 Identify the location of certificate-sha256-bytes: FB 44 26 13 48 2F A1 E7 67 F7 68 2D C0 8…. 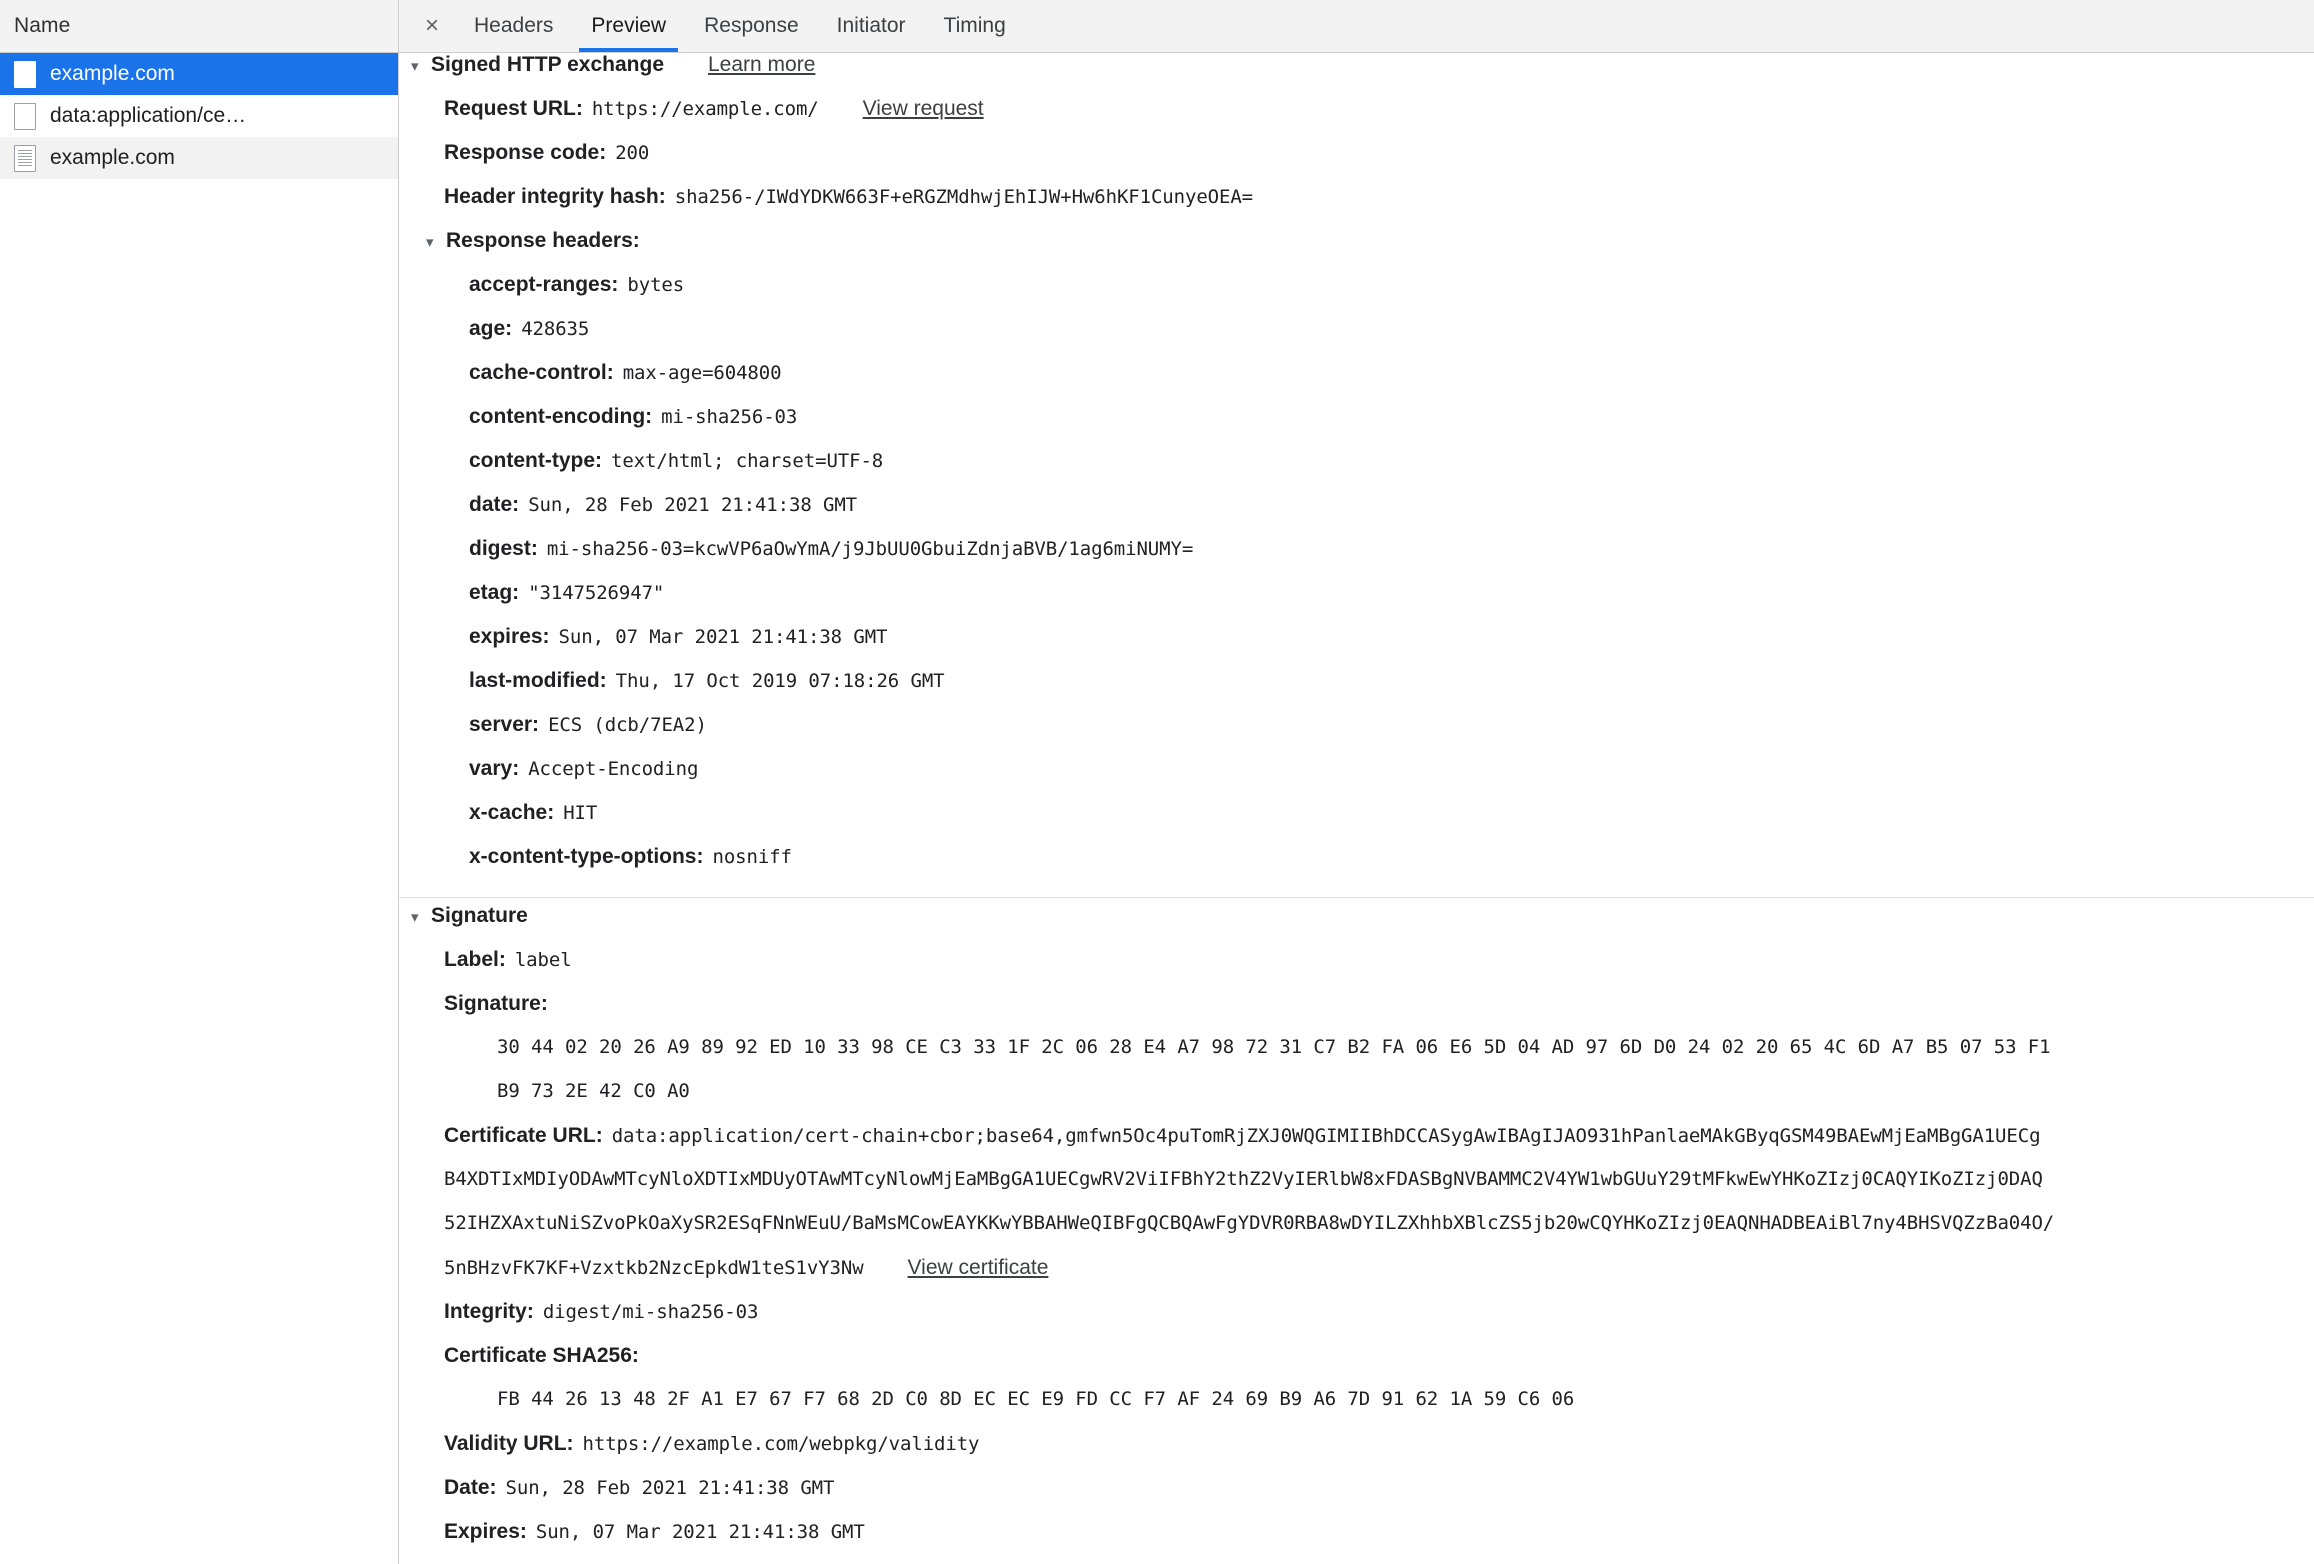
(1036, 1399).